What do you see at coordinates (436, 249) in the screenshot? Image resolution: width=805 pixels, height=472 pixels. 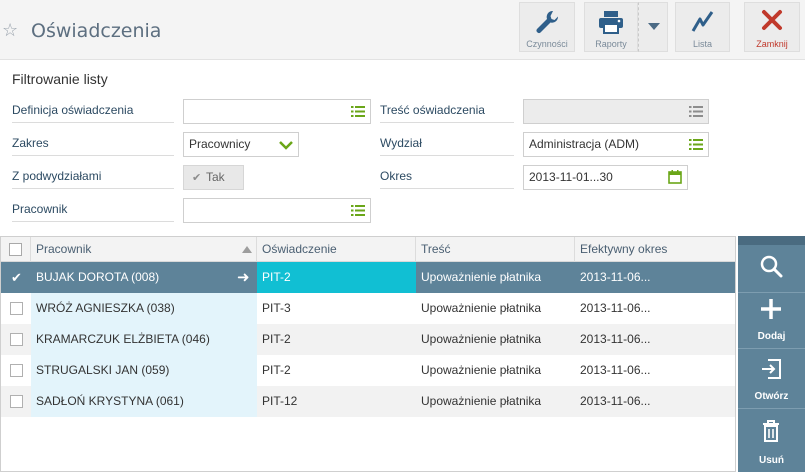 I see `column-header-label: Treść` at bounding box center [436, 249].